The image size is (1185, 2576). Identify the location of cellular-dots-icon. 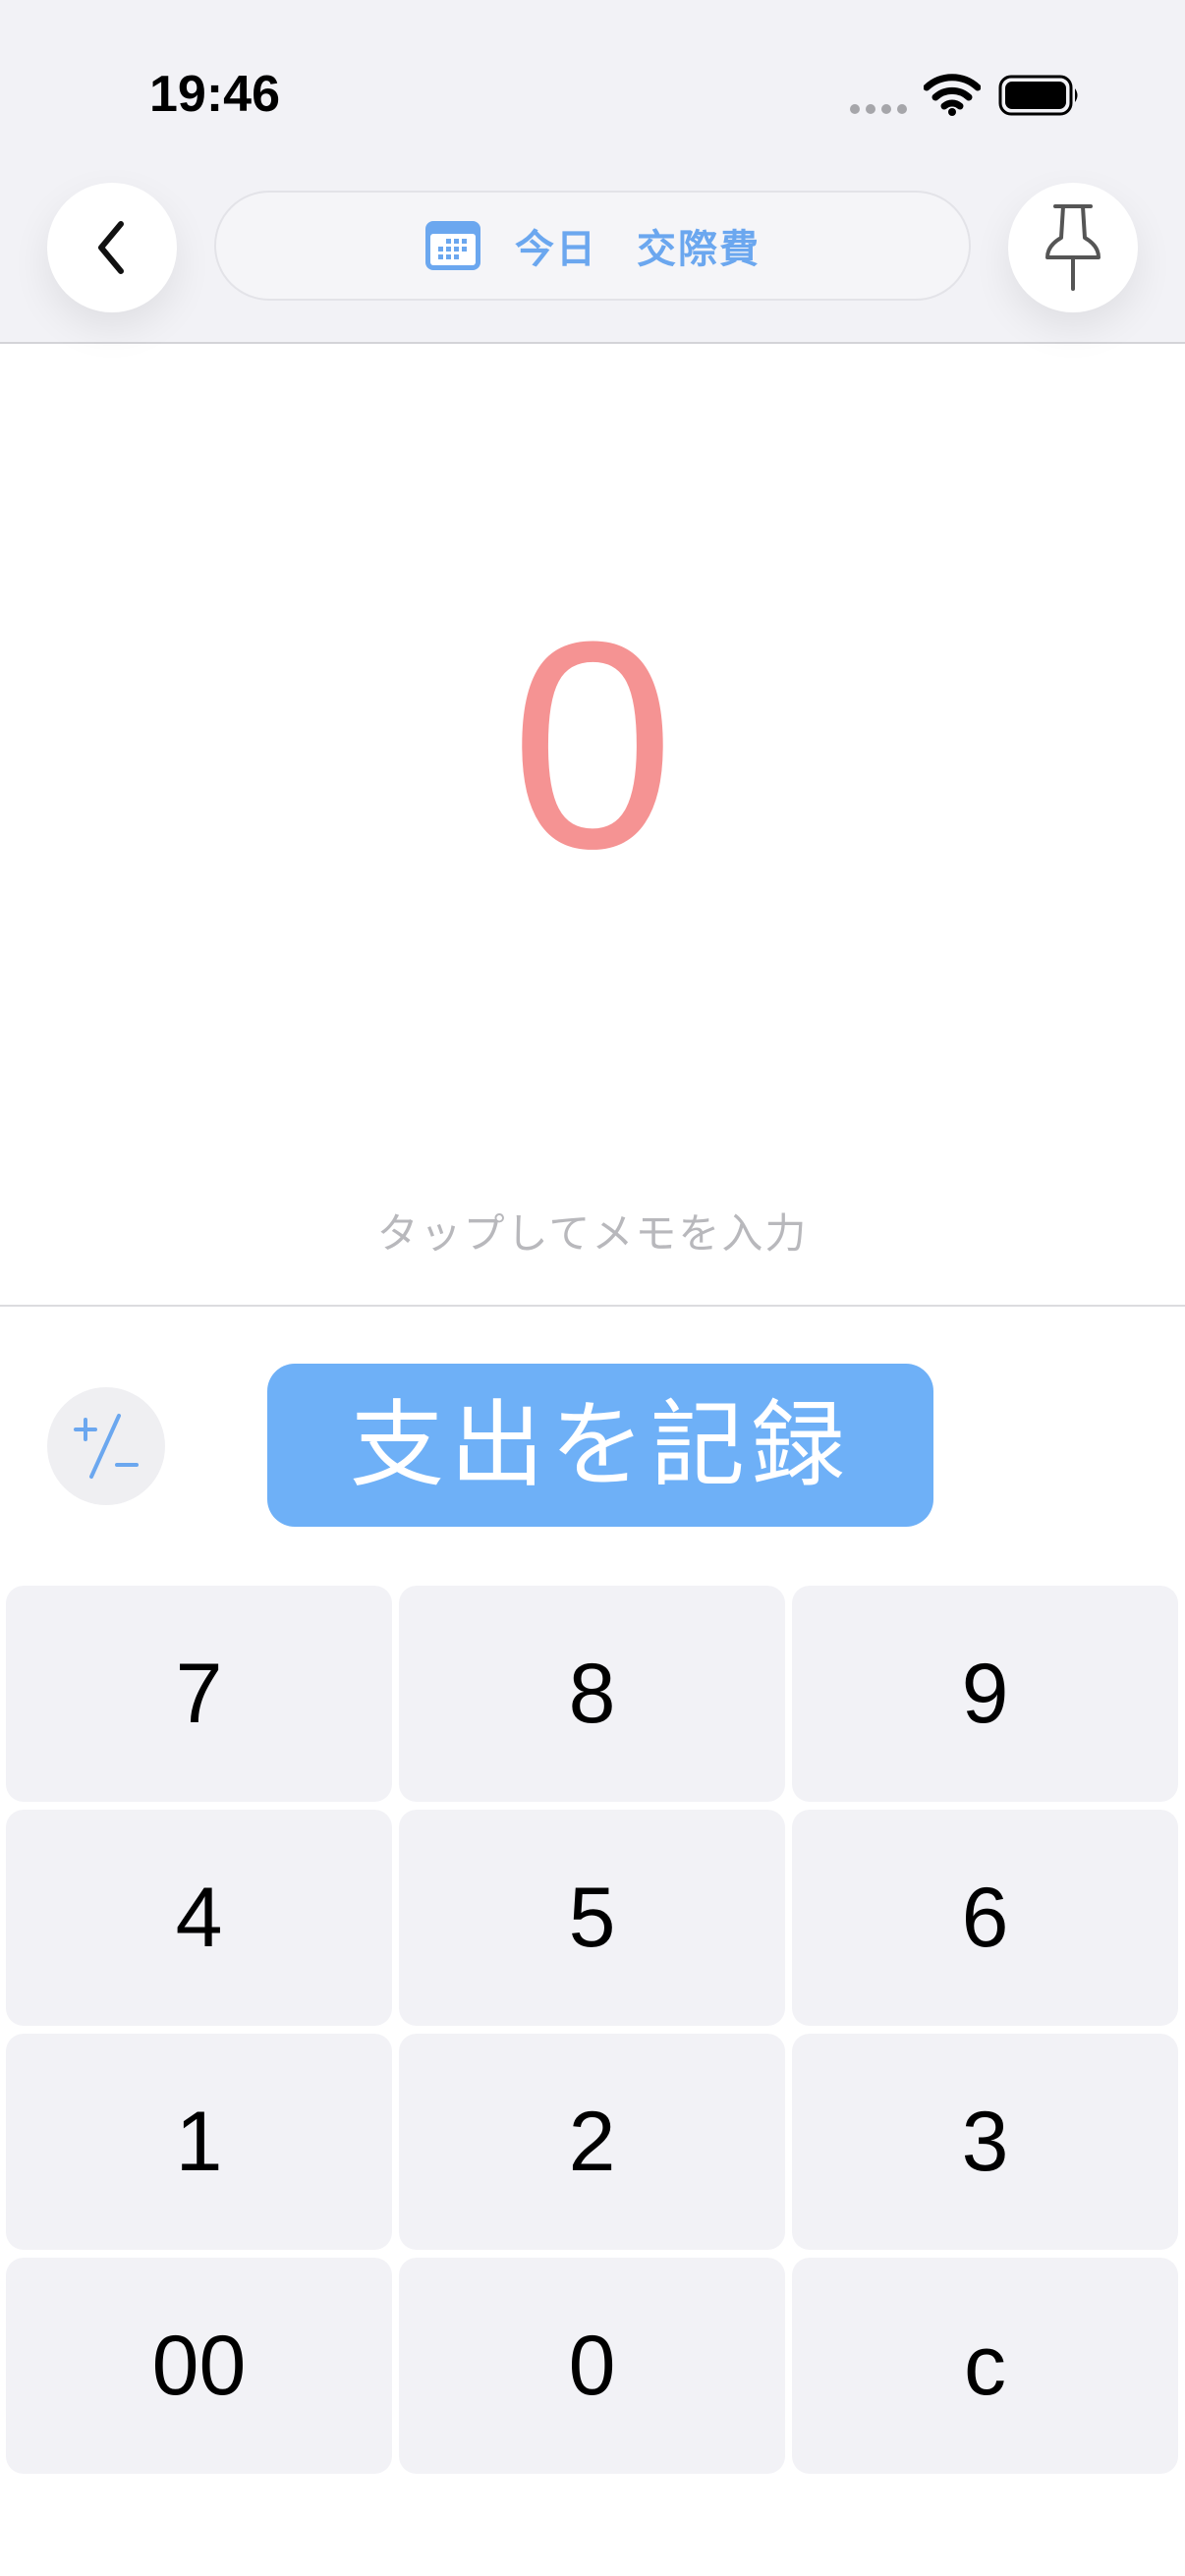
(879, 109).